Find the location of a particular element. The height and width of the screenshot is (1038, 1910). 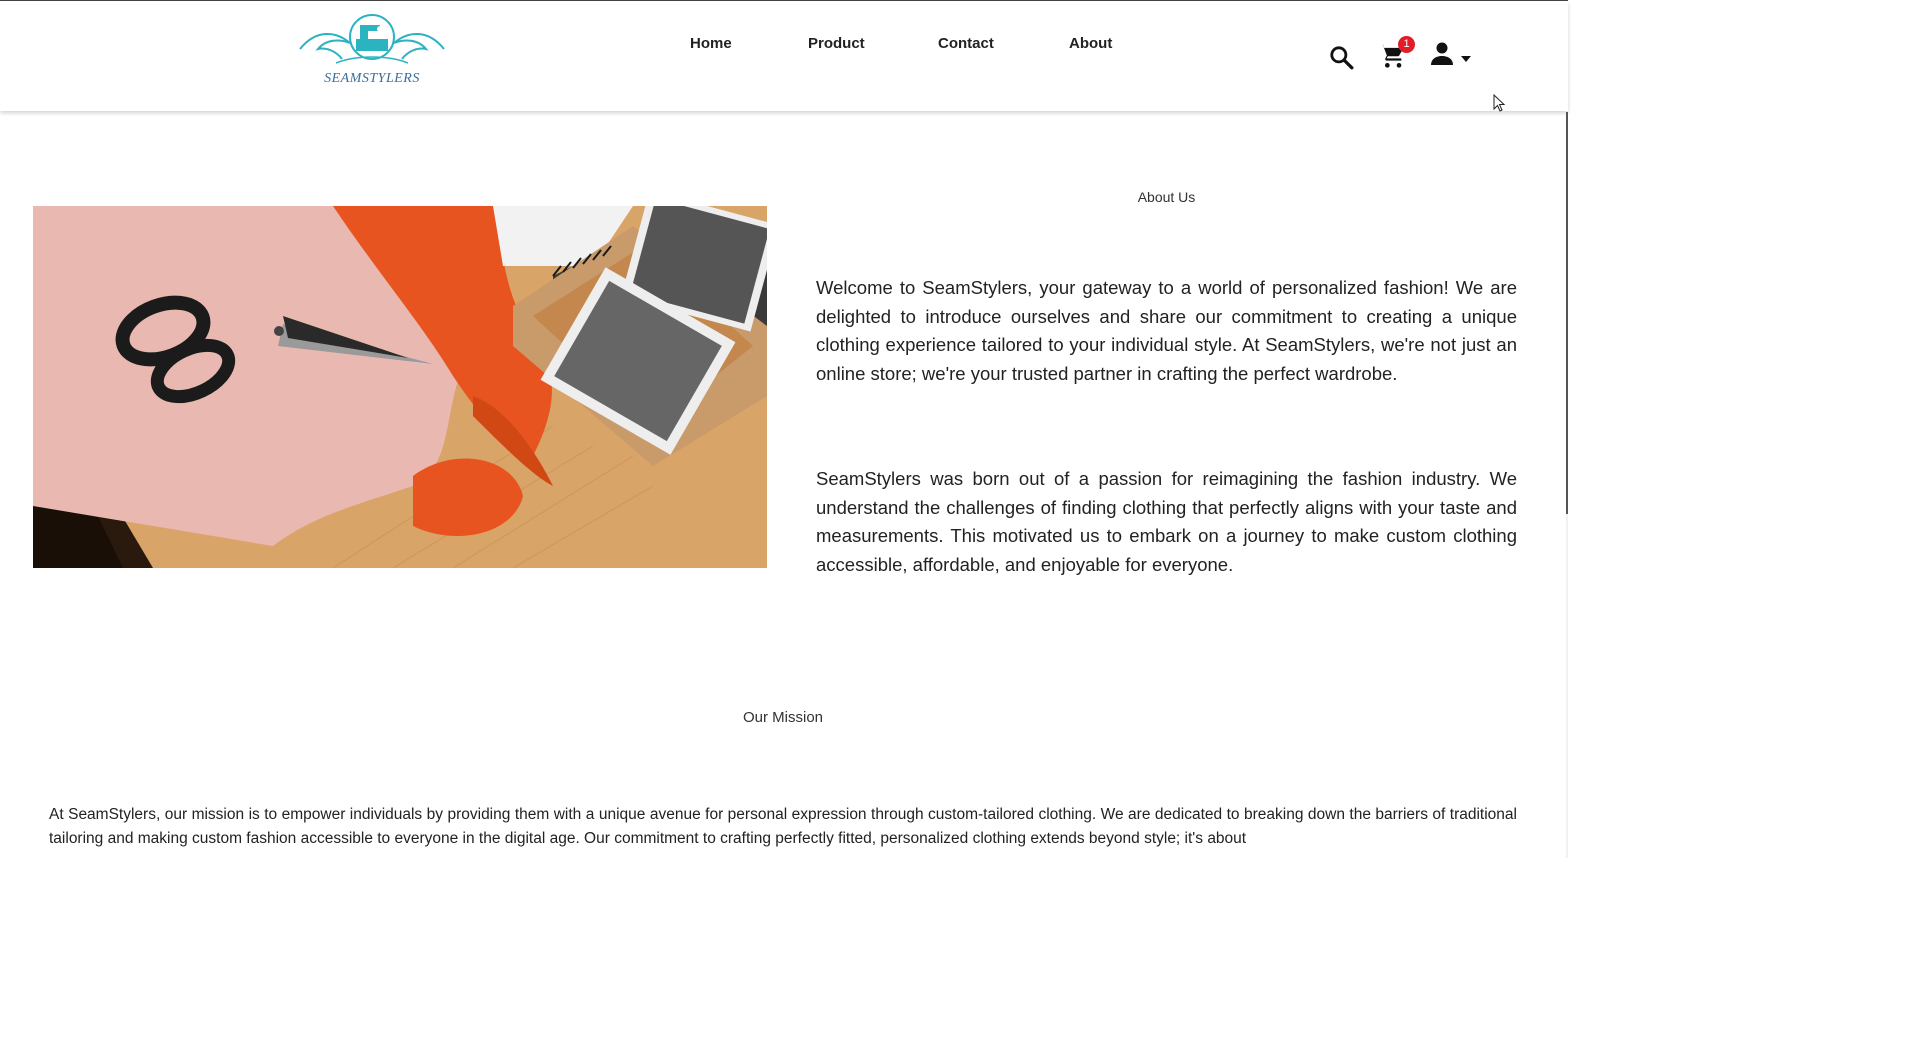

tailoring-hero-image is located at coordinates (400, 387).